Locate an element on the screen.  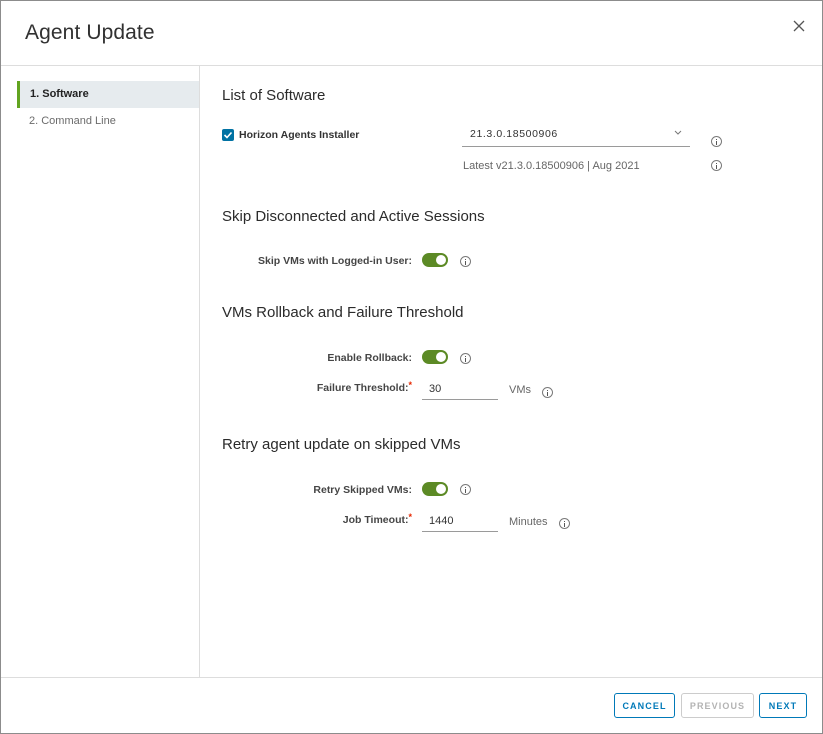
footer-divider is located at coordinates (411, 677).